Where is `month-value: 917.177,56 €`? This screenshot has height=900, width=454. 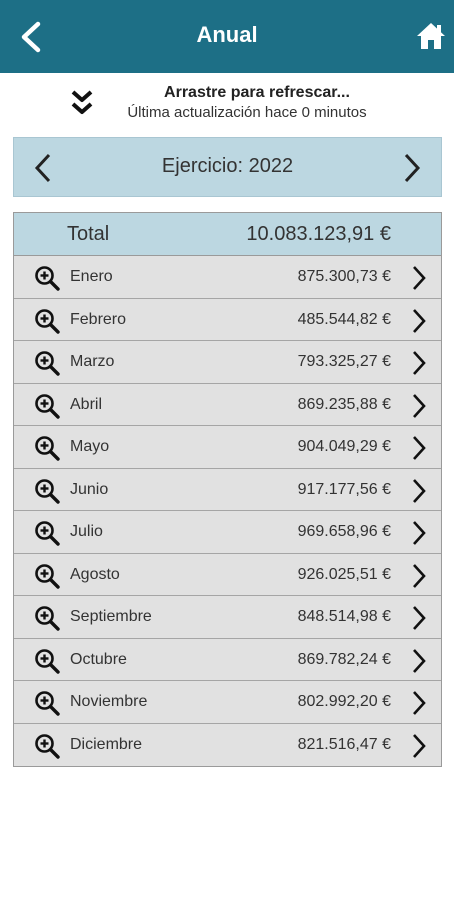 month-value: 917.177,56 € is located at coordinates (344, 489).